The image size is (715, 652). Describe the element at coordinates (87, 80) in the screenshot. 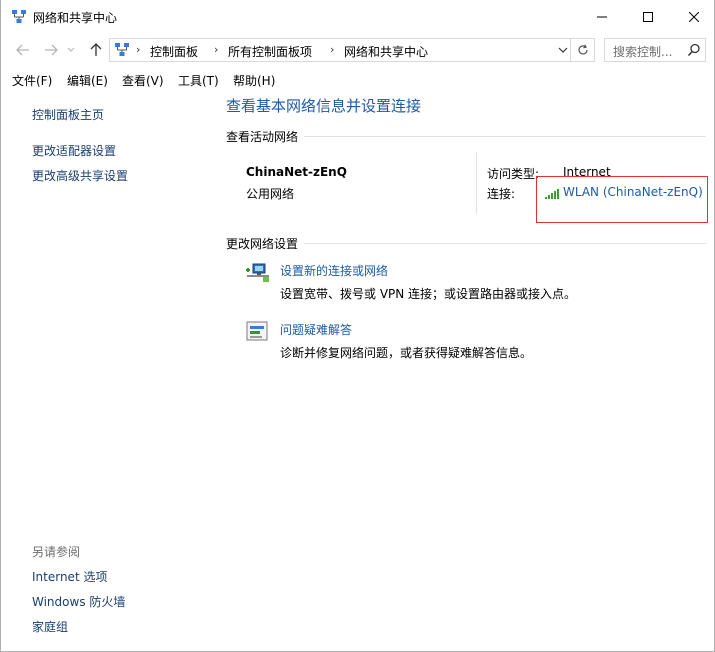

I see `menu-edit: 编辑(E)` at that location.